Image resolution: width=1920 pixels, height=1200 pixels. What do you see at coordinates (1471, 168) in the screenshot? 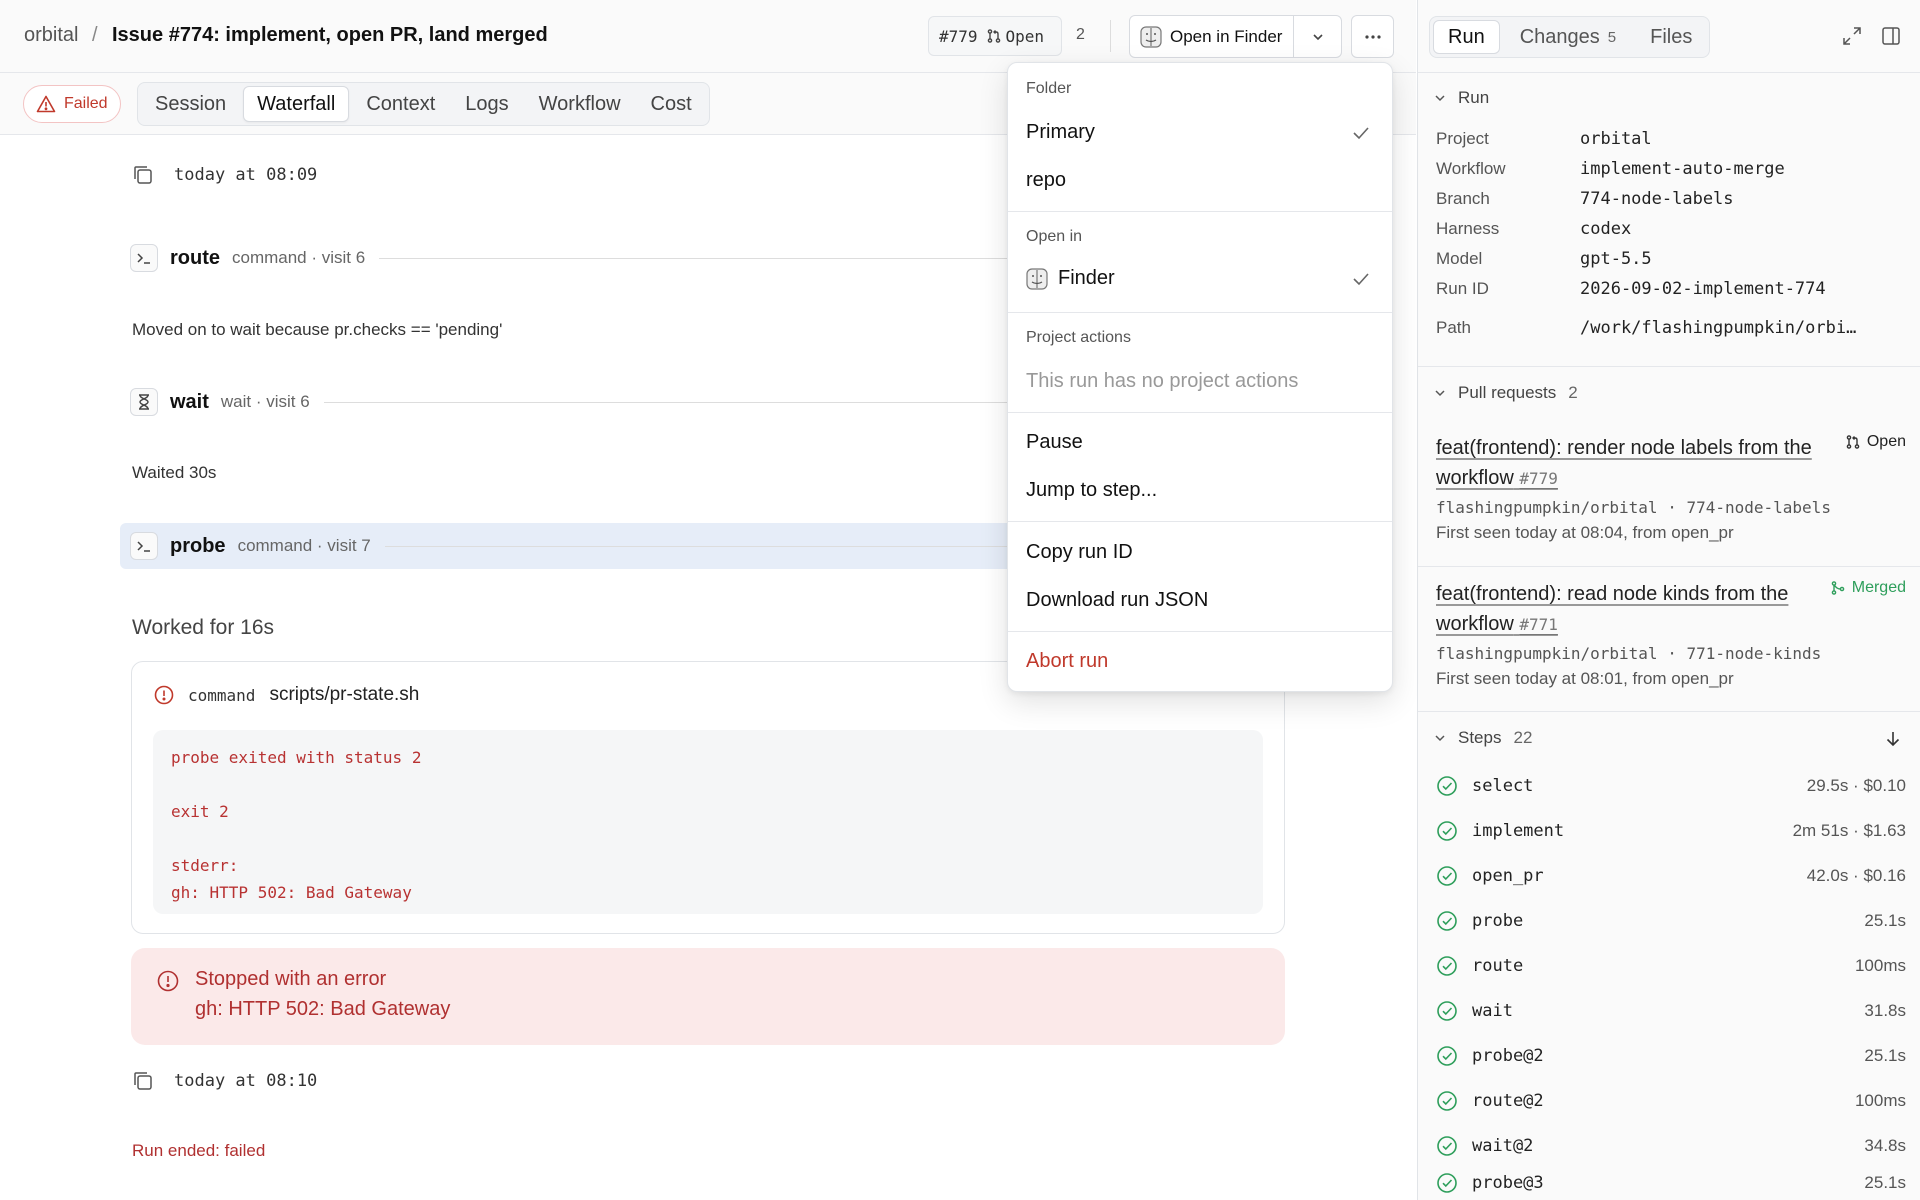
I see `field-label: Workflow` at bounding box center [1471, 168].